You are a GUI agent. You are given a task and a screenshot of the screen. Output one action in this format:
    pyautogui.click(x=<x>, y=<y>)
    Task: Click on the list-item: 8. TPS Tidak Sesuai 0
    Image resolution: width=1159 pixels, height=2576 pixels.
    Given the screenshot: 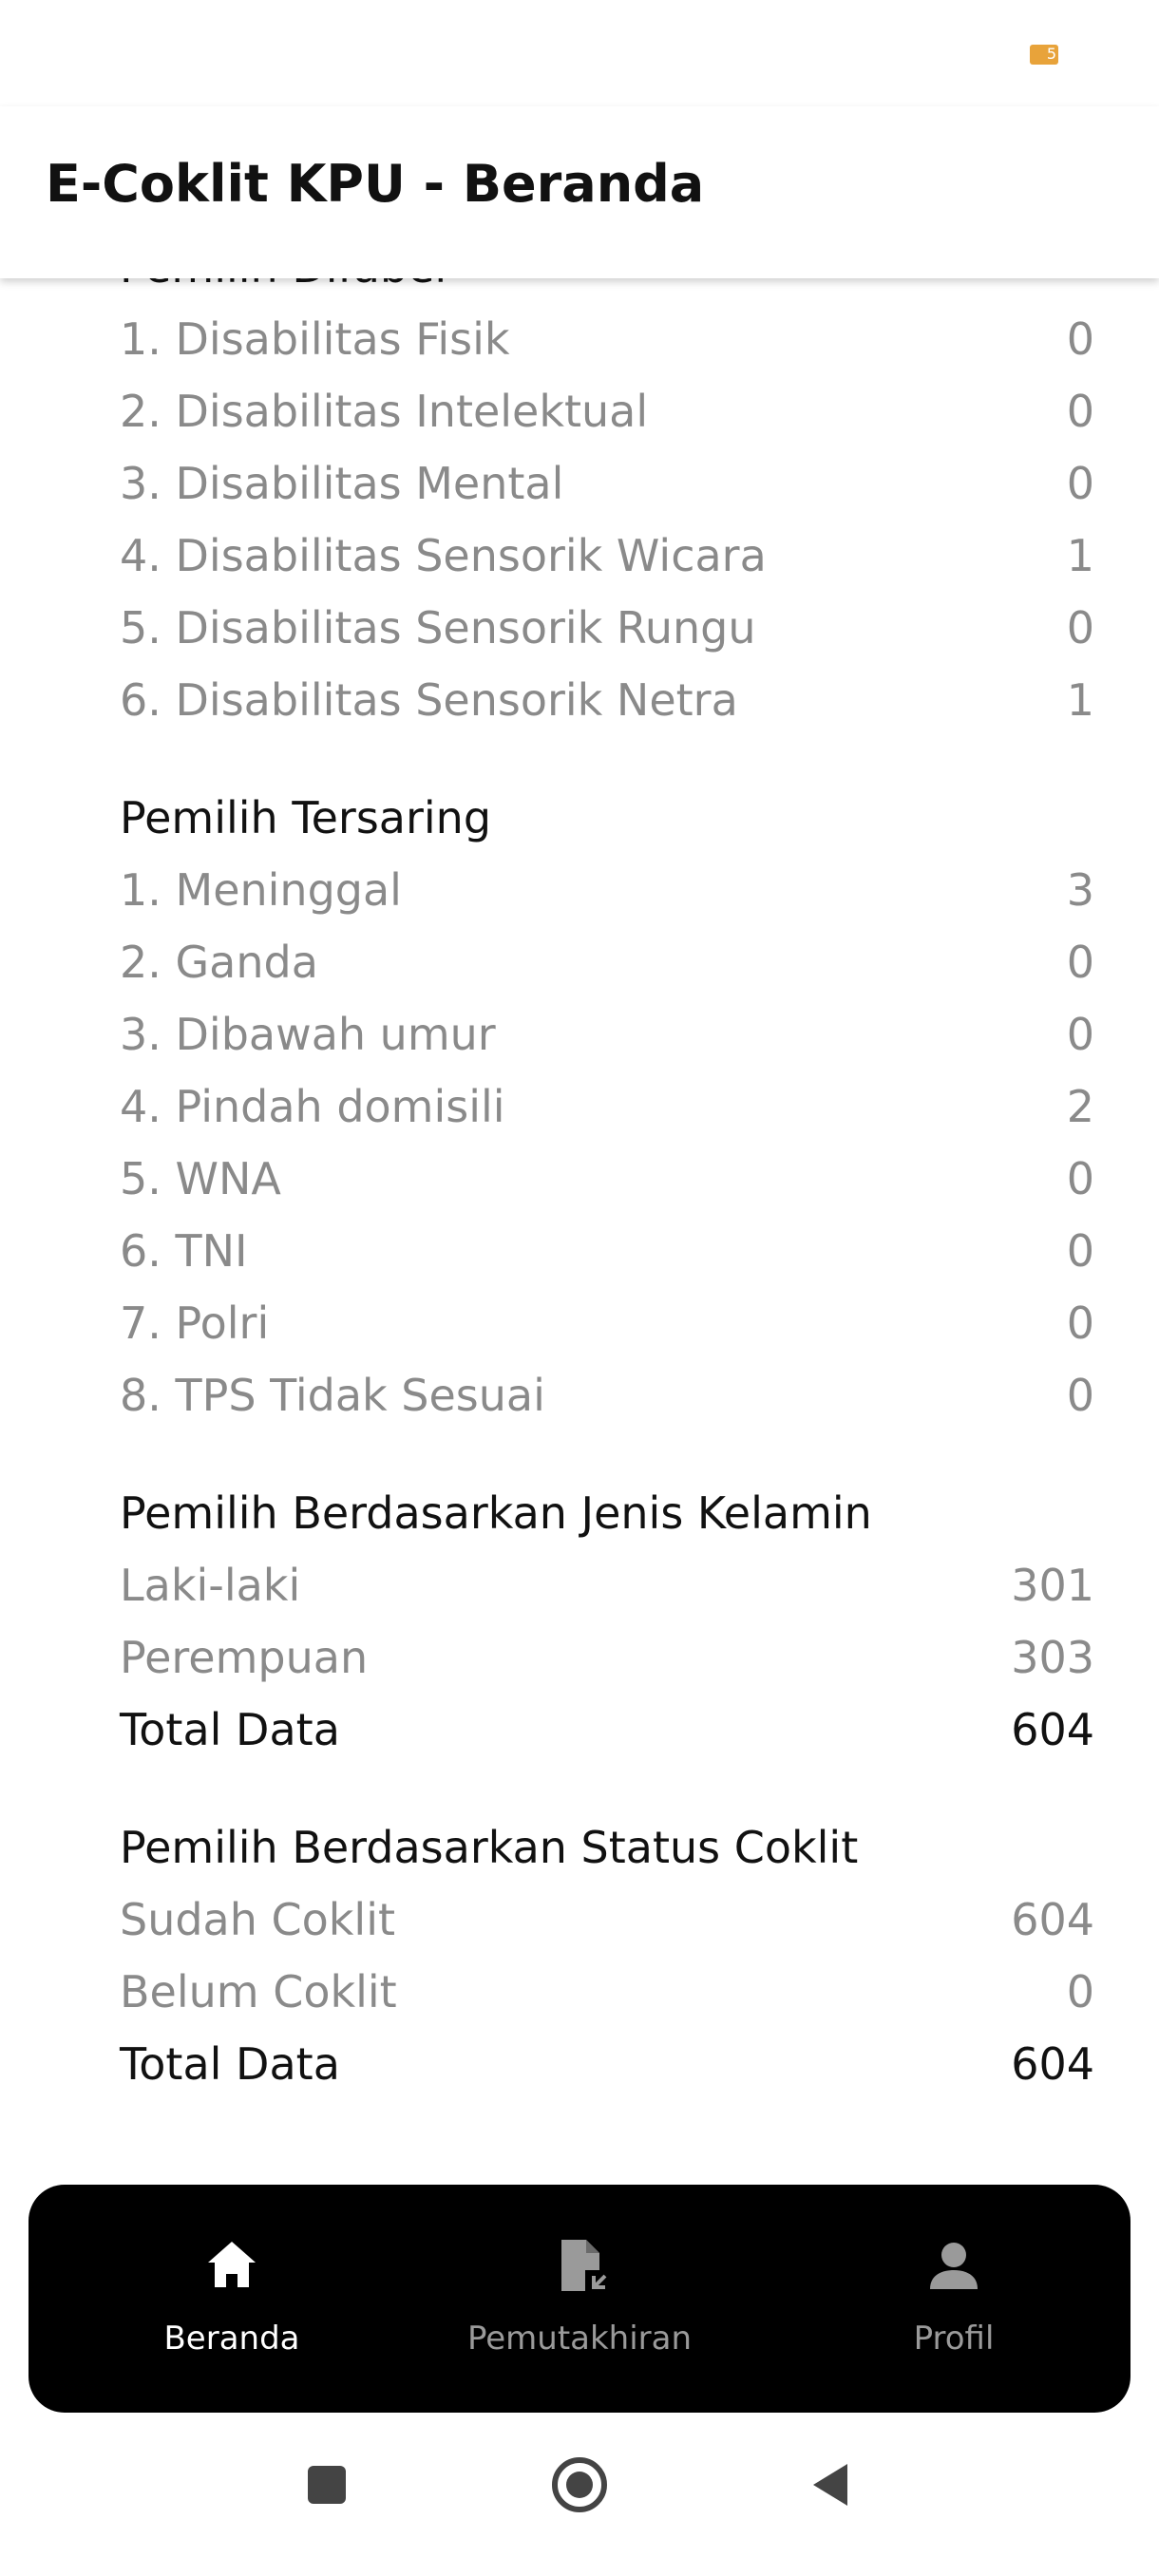 What is the action you would take?
    pyautogui.click(x=607, y=1395)
    